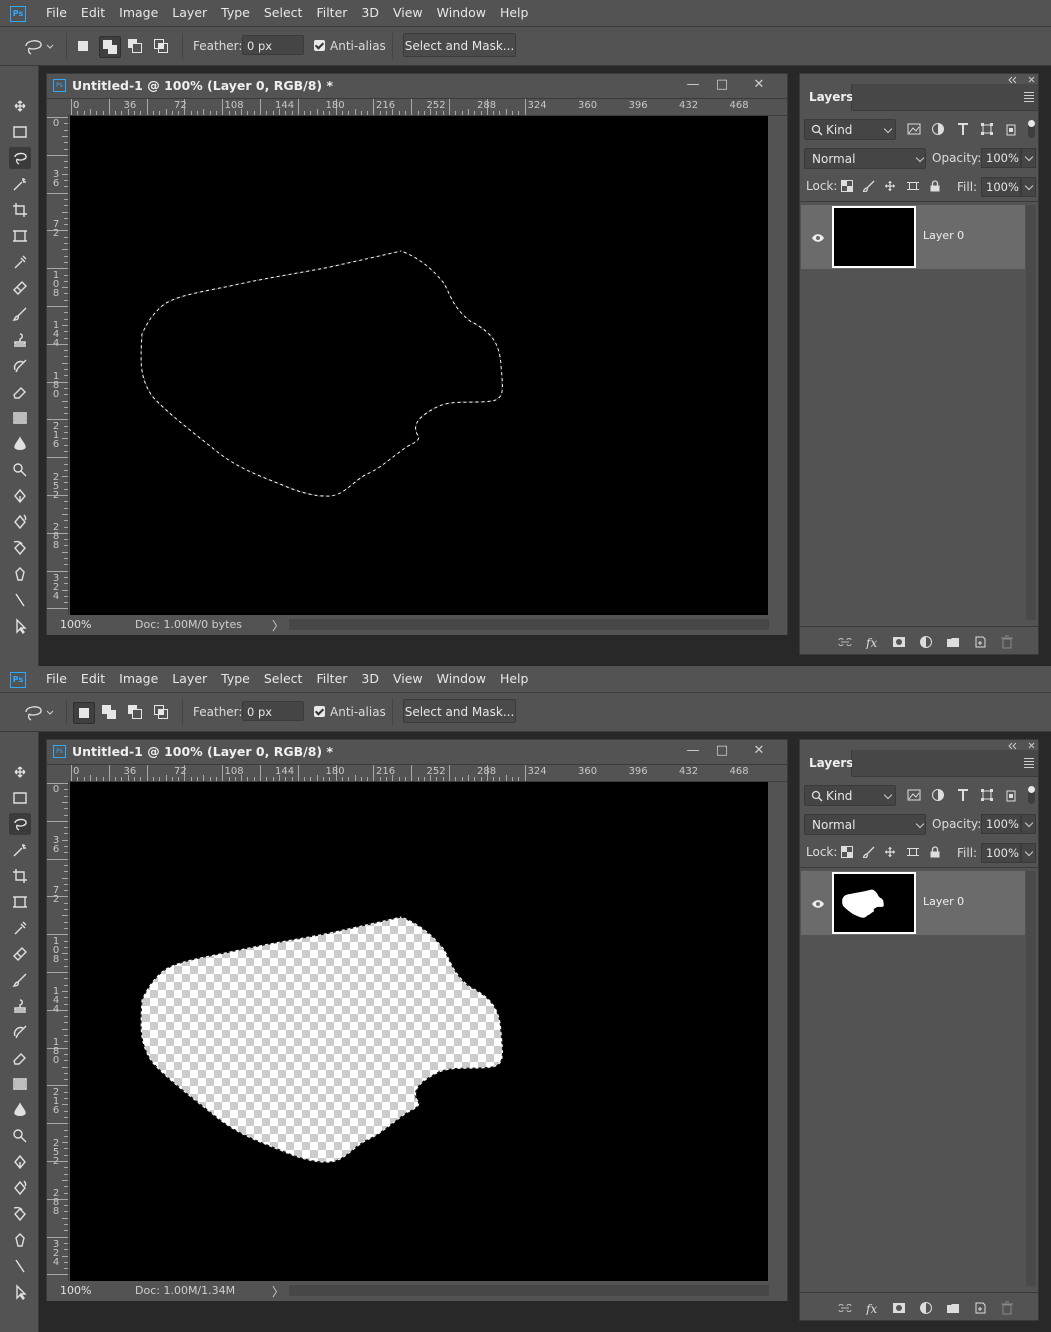 Image resolution: width=1051 pixels, height=1332 pixels. Describe the element at coordinates (161, 46) in the screenshot. I see `intersect-selection-button` at that location.